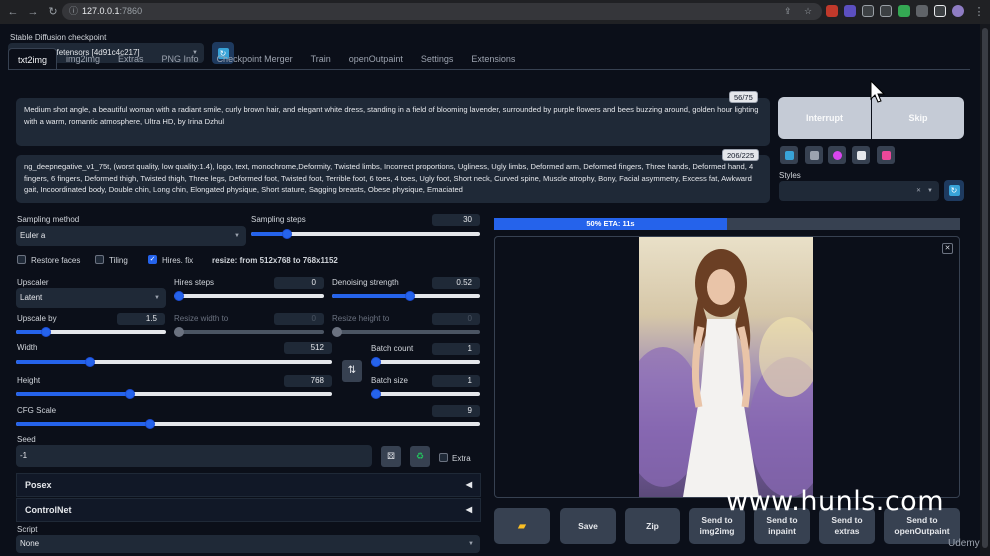 The width and height of the screenshot is (990, 556). Describe the element at coordinates (406, 332) in the screenshot. I see `resize-height-slider` at that location.